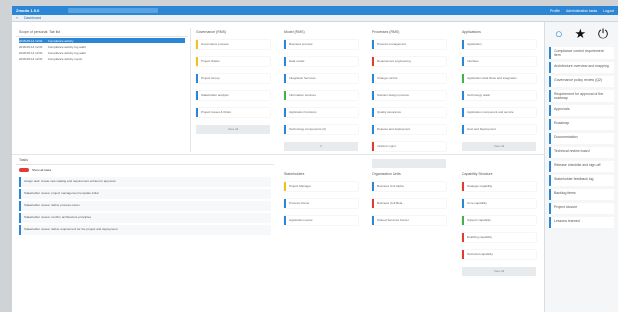 This screenshot has width=618, height=312. Describe the element at coordinates (581, 208) in the screenshot. I see `right-panel-item: Project closure` at that location.